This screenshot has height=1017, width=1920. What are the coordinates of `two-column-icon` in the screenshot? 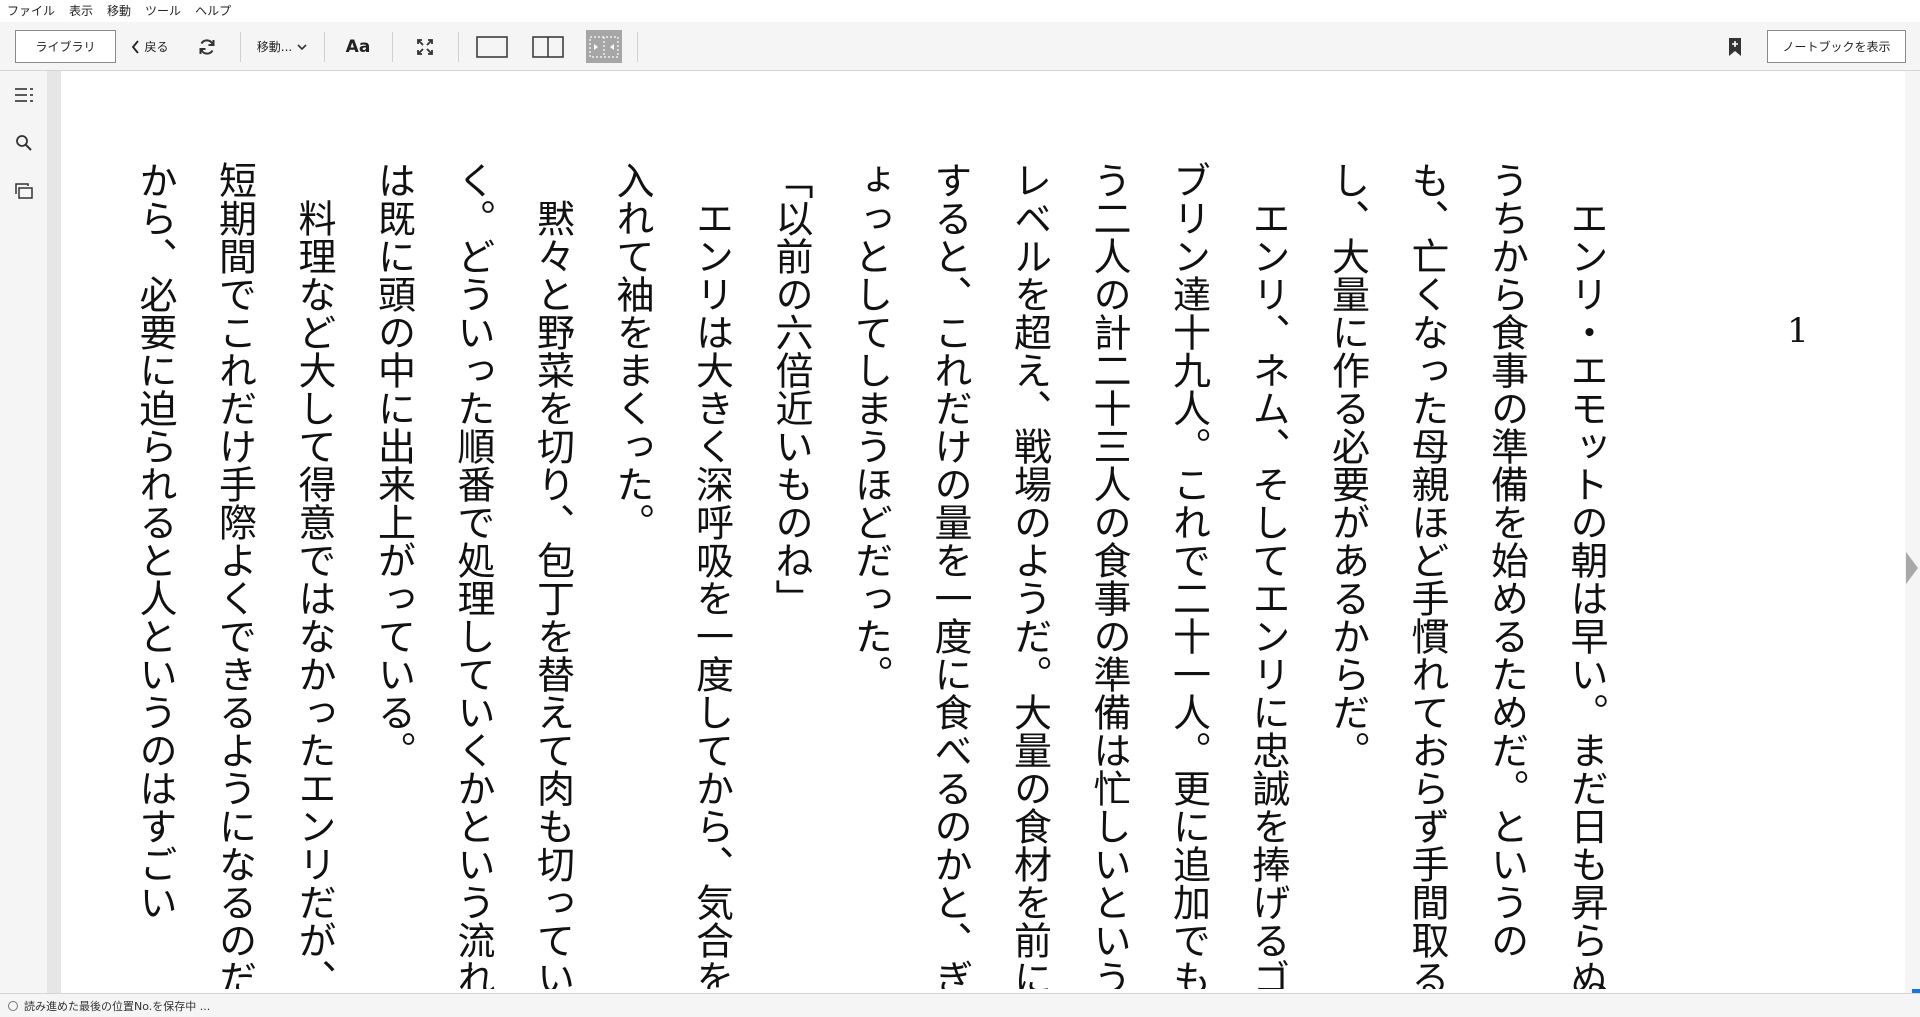 It's located at (548, 46).